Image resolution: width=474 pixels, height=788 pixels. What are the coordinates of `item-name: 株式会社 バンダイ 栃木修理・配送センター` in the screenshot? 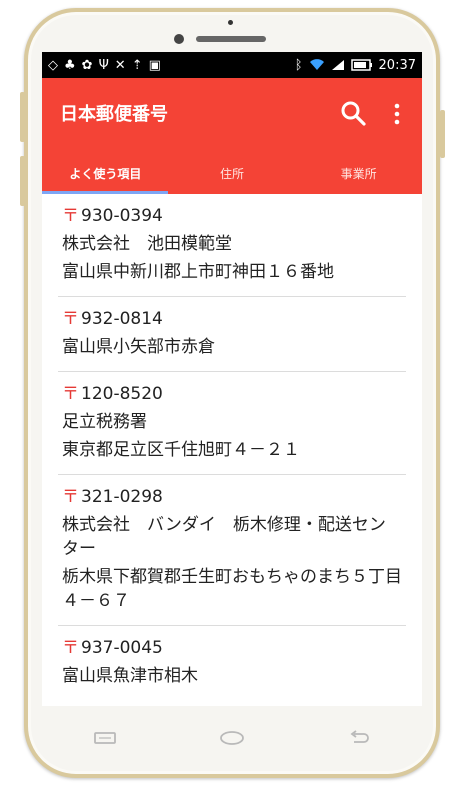 It's located at (224, 537).